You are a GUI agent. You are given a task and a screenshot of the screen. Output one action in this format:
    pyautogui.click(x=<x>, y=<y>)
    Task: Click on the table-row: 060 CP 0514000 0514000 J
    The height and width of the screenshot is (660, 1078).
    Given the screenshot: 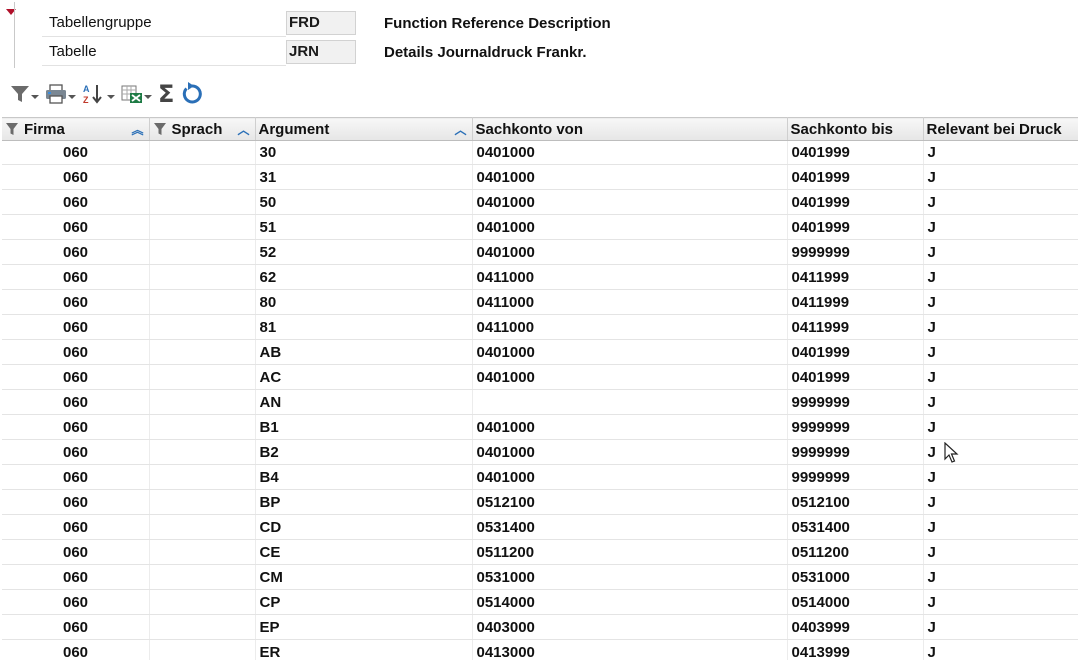 What is the action you would take?
    pyautogui.click(x=540, y=602)
    